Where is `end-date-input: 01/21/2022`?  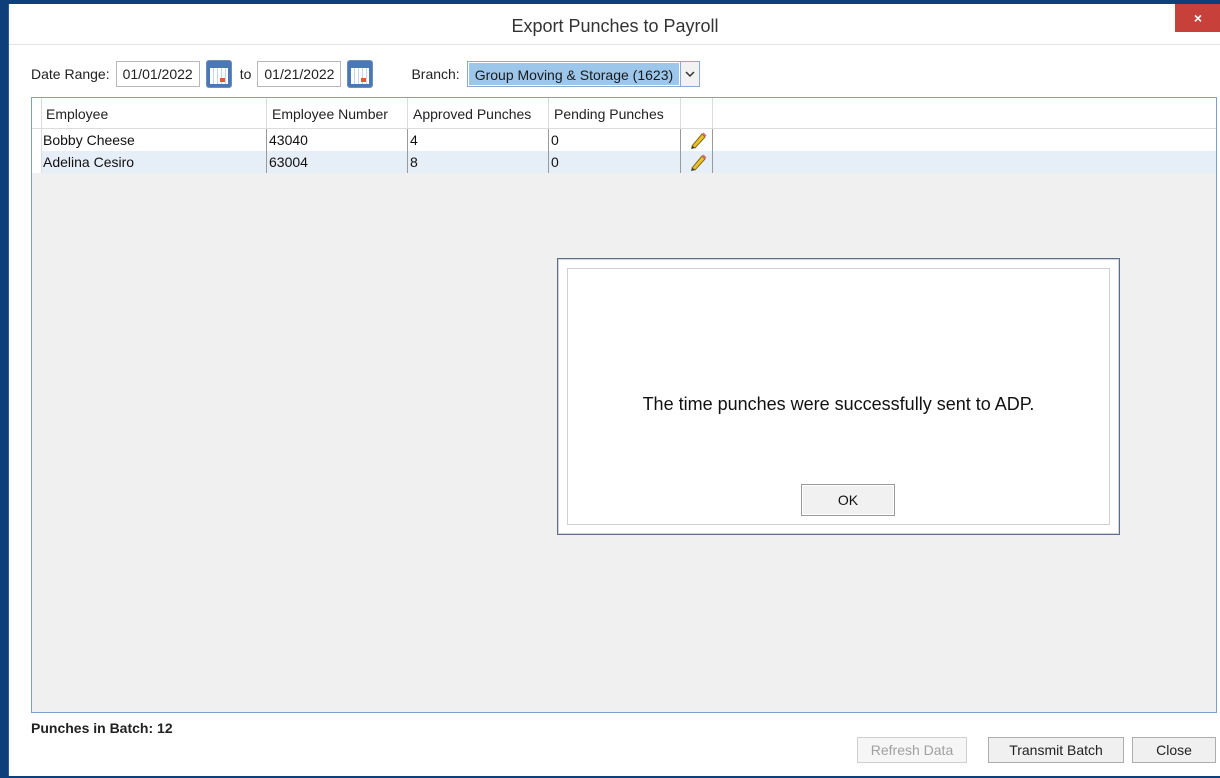 end-date-input: 01/21/2022 is located at coordinates (299, 74).